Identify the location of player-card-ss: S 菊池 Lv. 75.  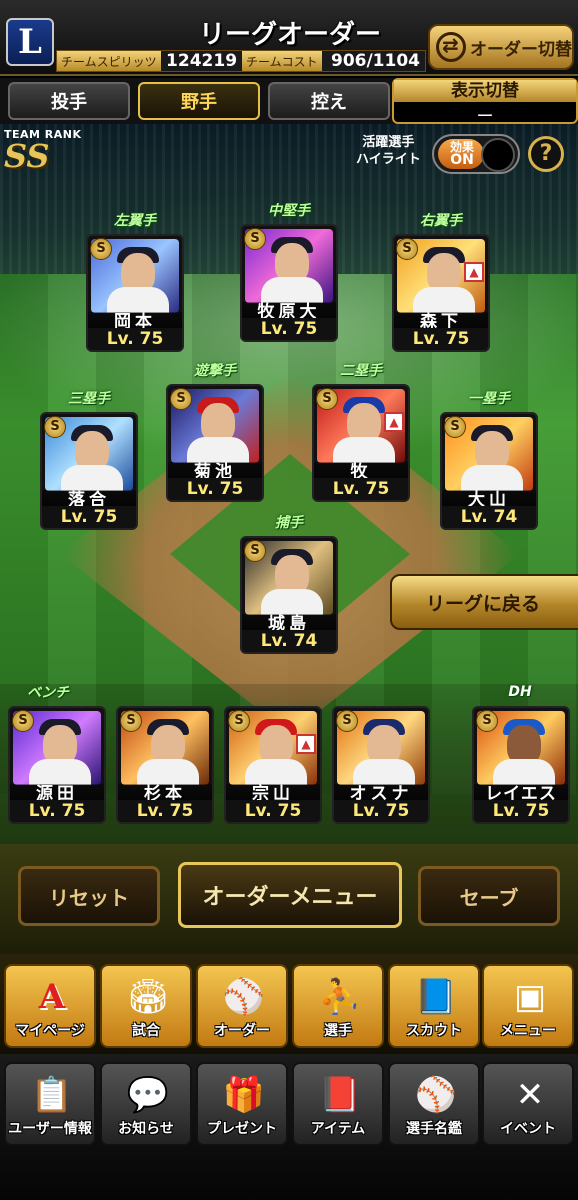
(215, 443).